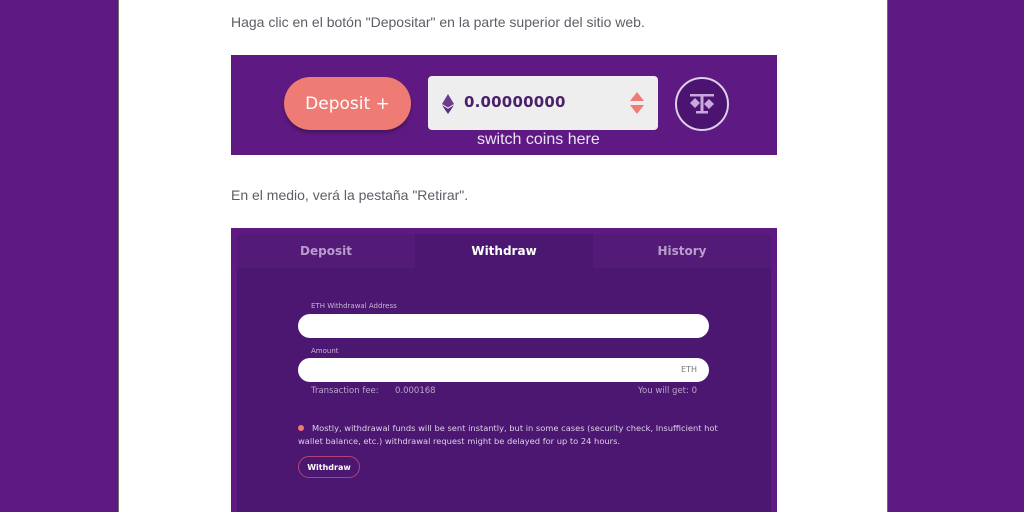  I want to click on amount-input: ETH, so click(503, 370).